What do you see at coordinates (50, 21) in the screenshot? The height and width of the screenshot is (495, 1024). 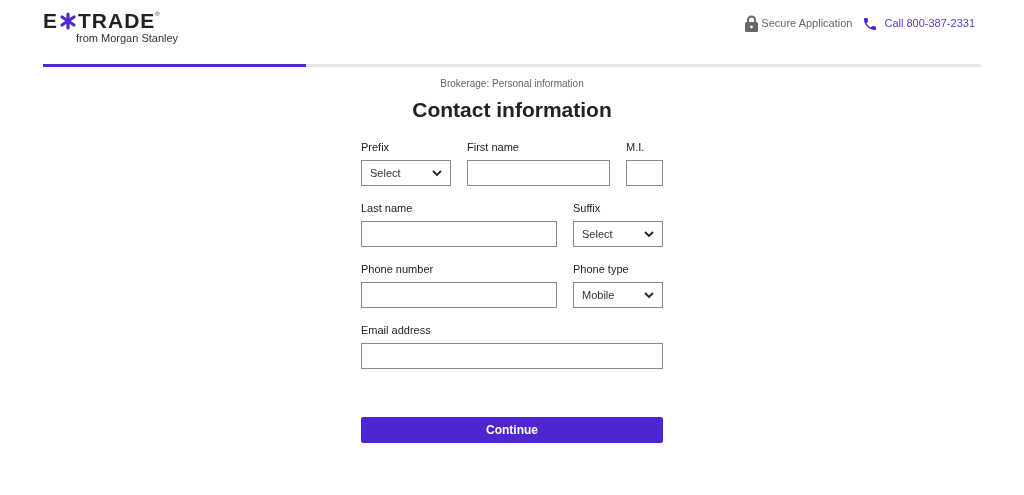 I see `logo-letter: E` at bounding box center [50, 21].